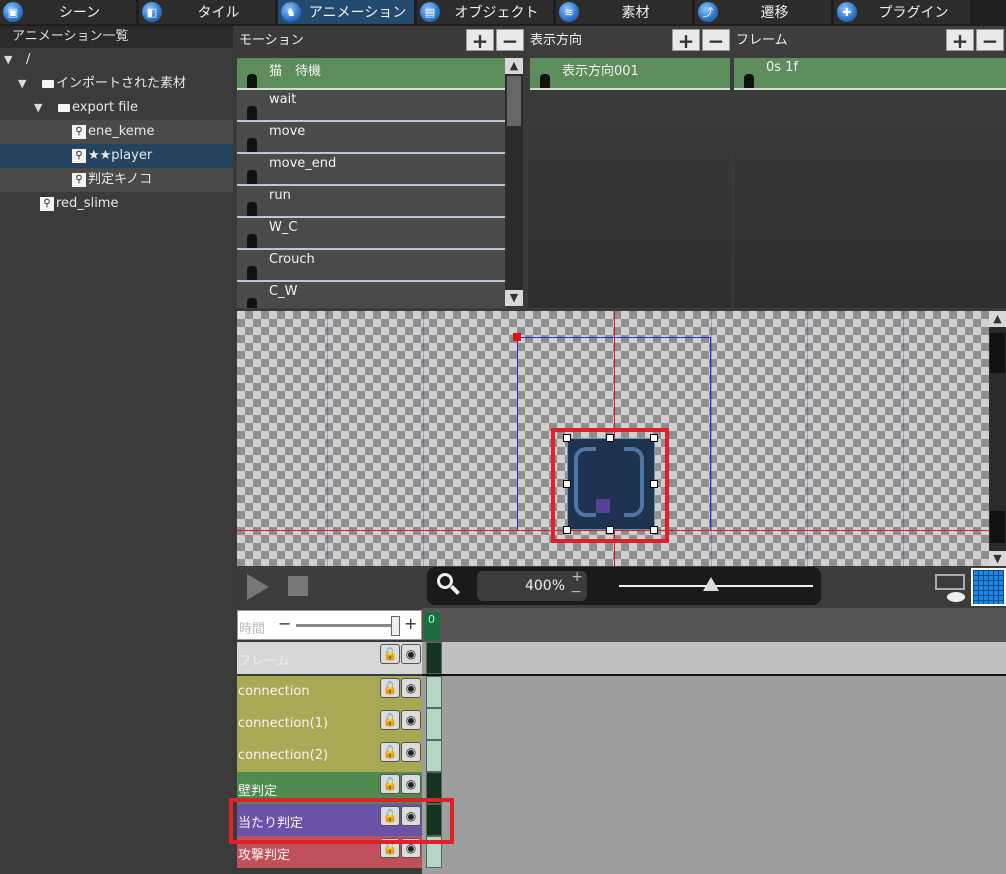 The width and height of the screenshot is (1006, 874). I want to click on motion-item: move, so click(371, 138).